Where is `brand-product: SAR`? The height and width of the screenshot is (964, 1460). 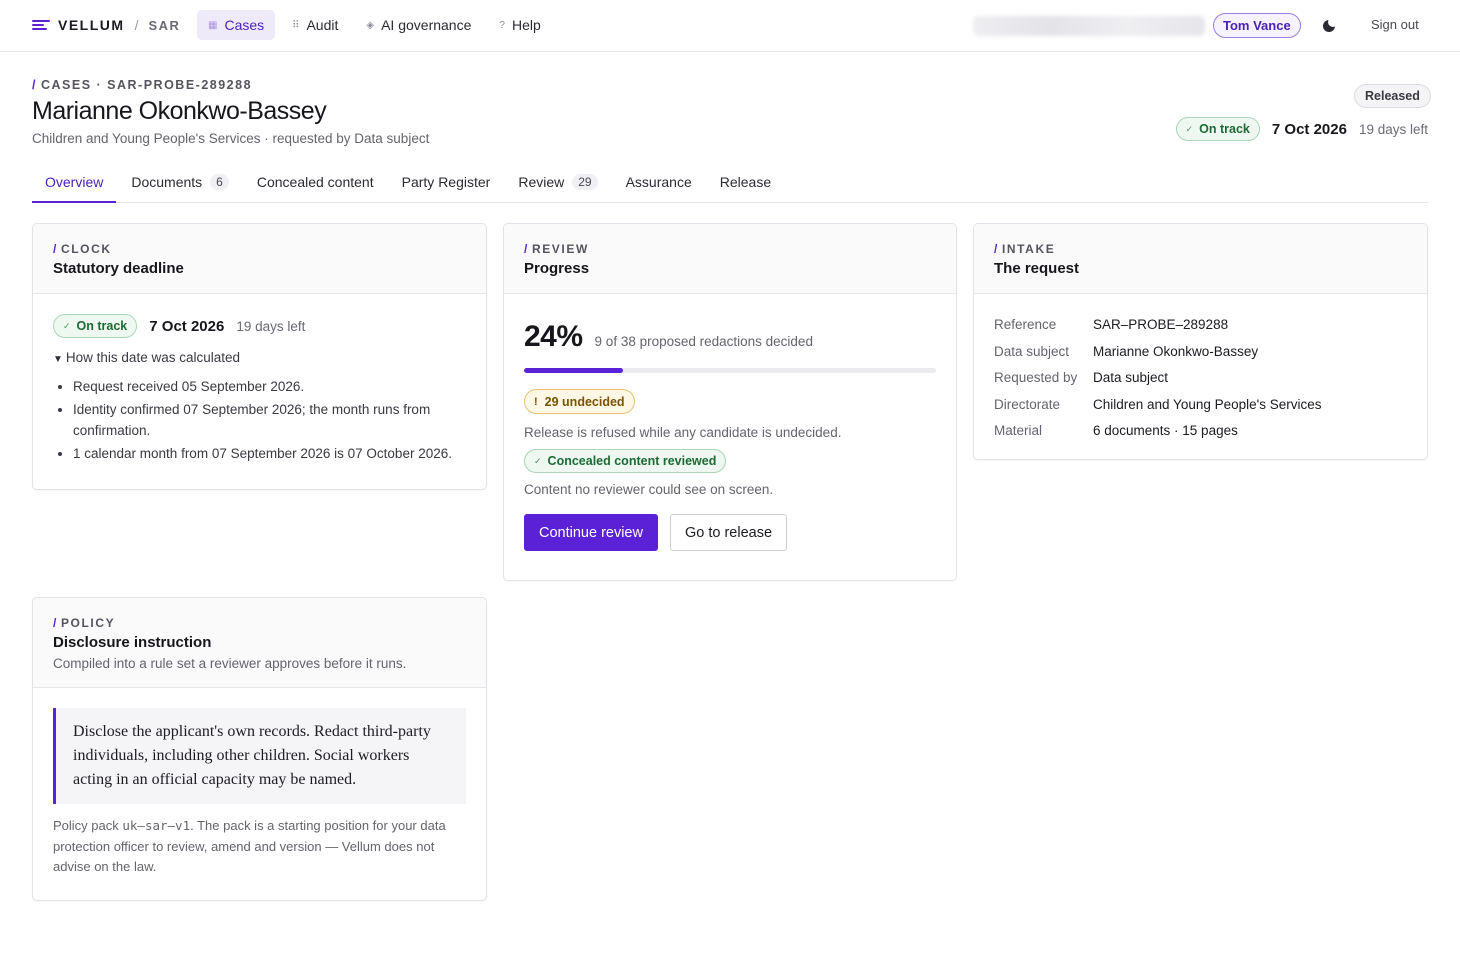 brand-product: SAR is located at coordinates (164, 25).